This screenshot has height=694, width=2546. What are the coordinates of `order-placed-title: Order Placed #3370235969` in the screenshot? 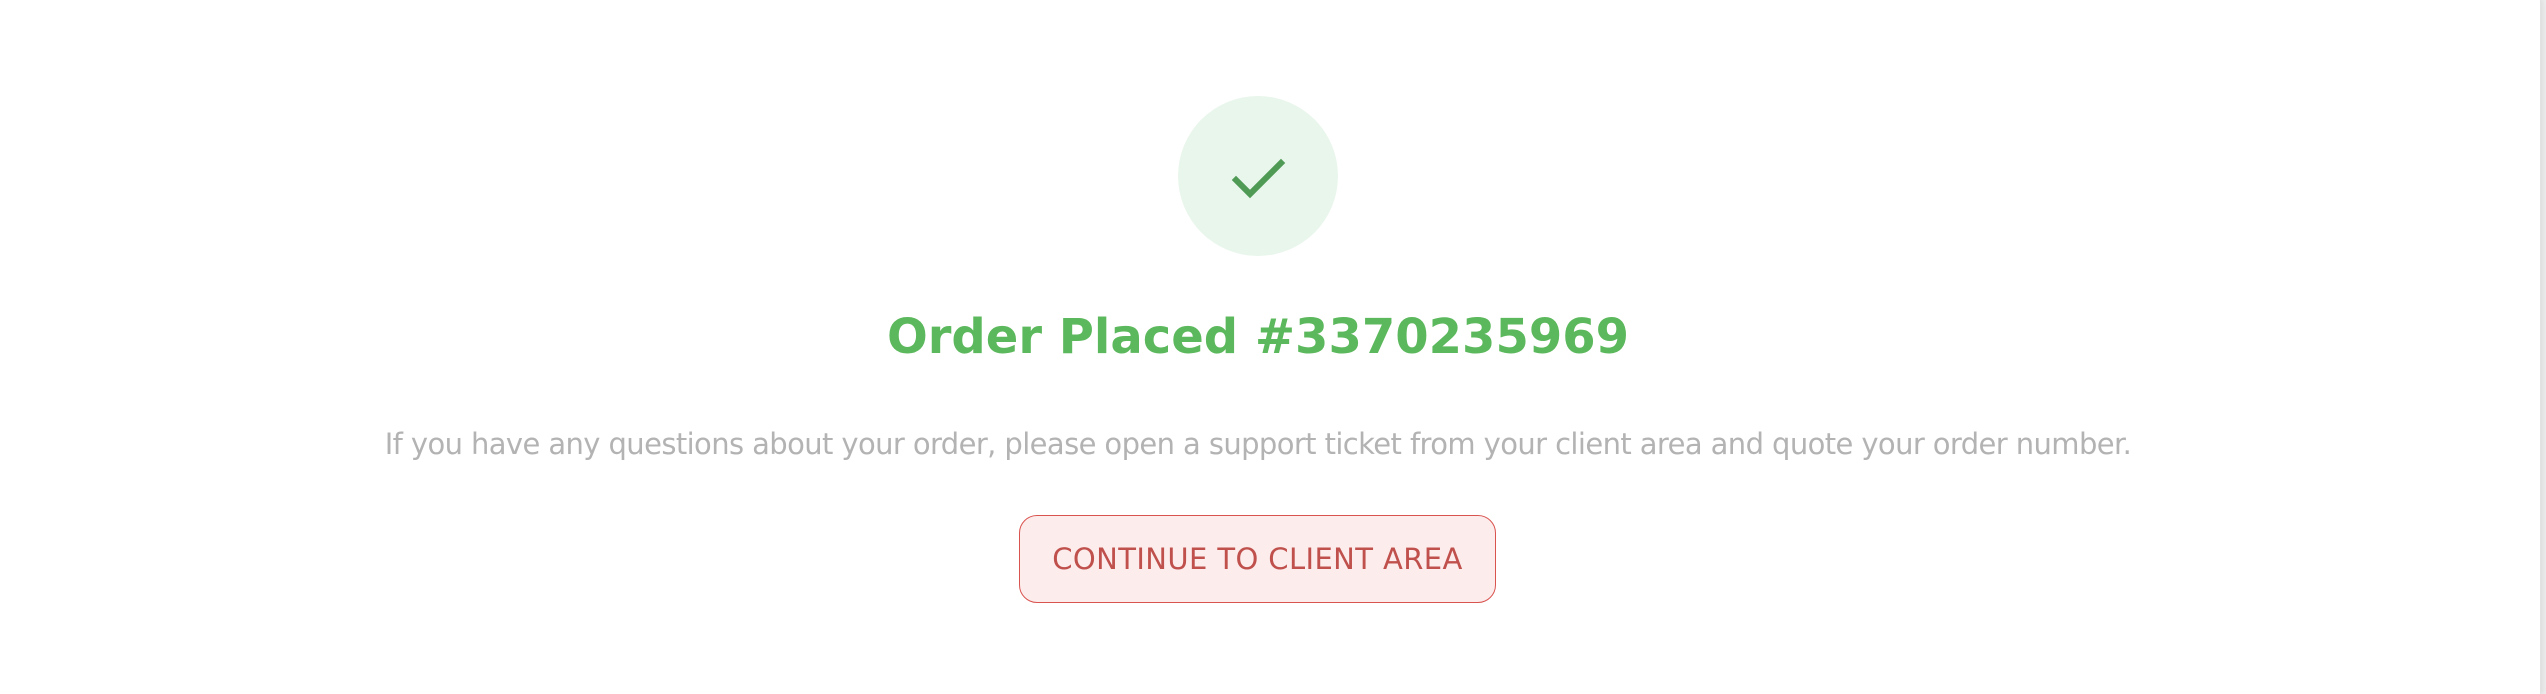 It's located at (1258, 337).